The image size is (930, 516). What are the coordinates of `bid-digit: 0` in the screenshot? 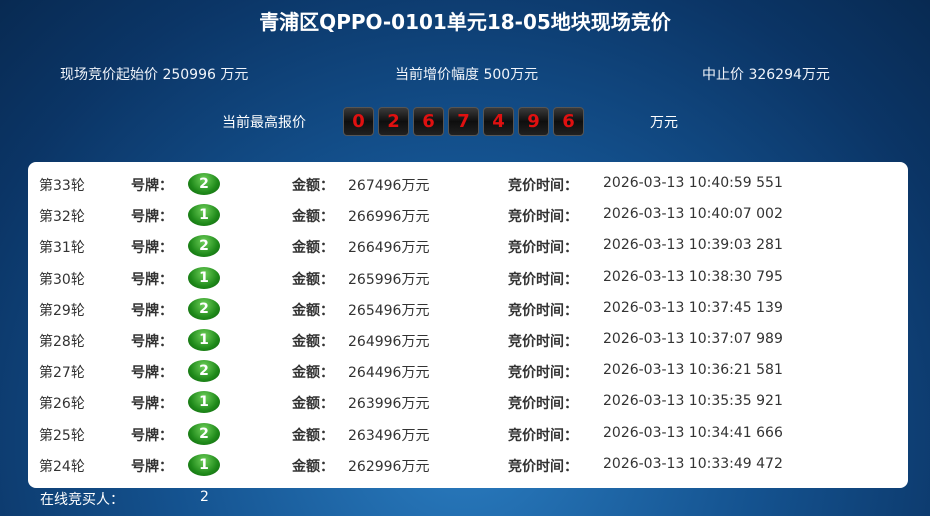 It's located at (358, 121).